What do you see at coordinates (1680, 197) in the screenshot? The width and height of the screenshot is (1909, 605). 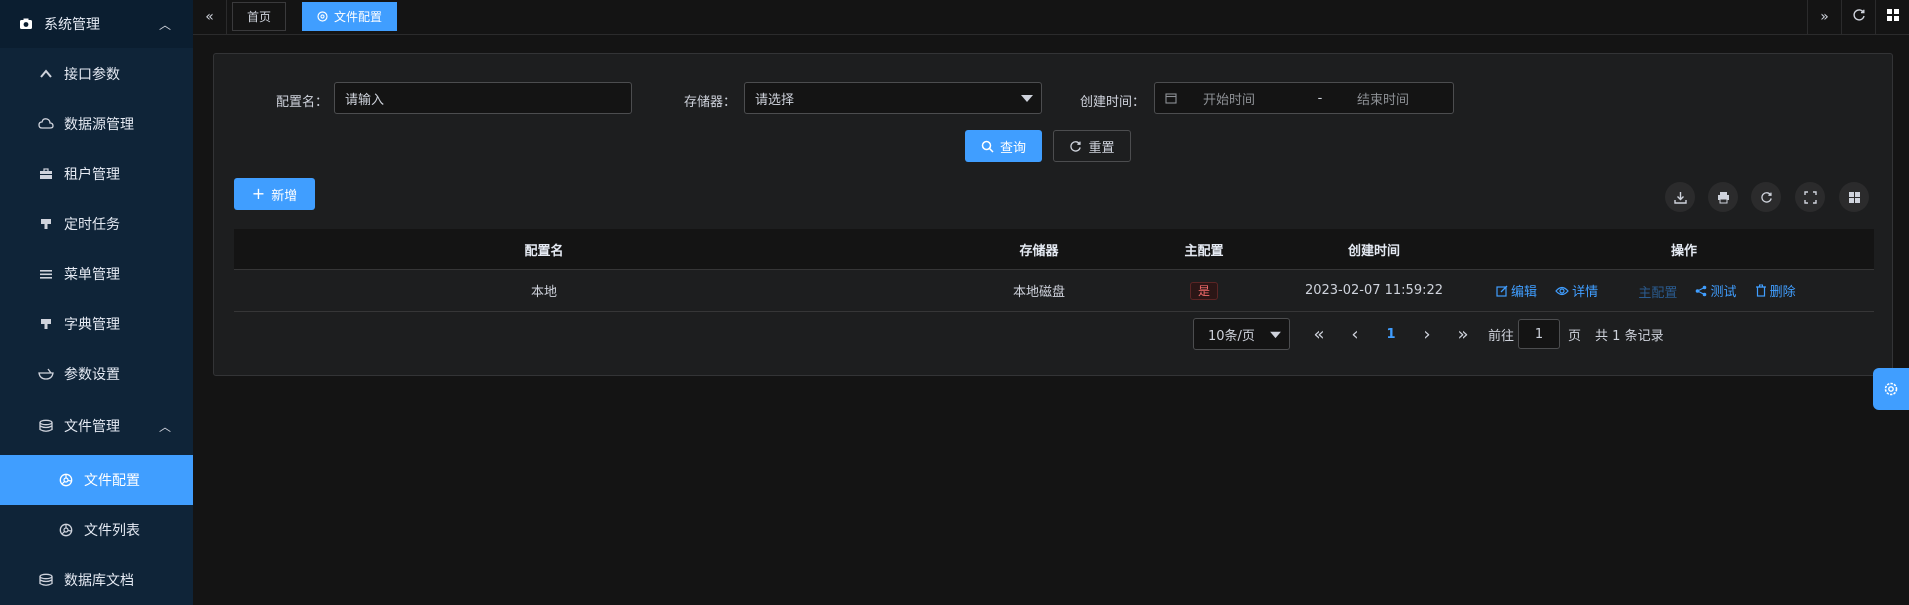 I see `export-button` at bounding box center [1680, 197].